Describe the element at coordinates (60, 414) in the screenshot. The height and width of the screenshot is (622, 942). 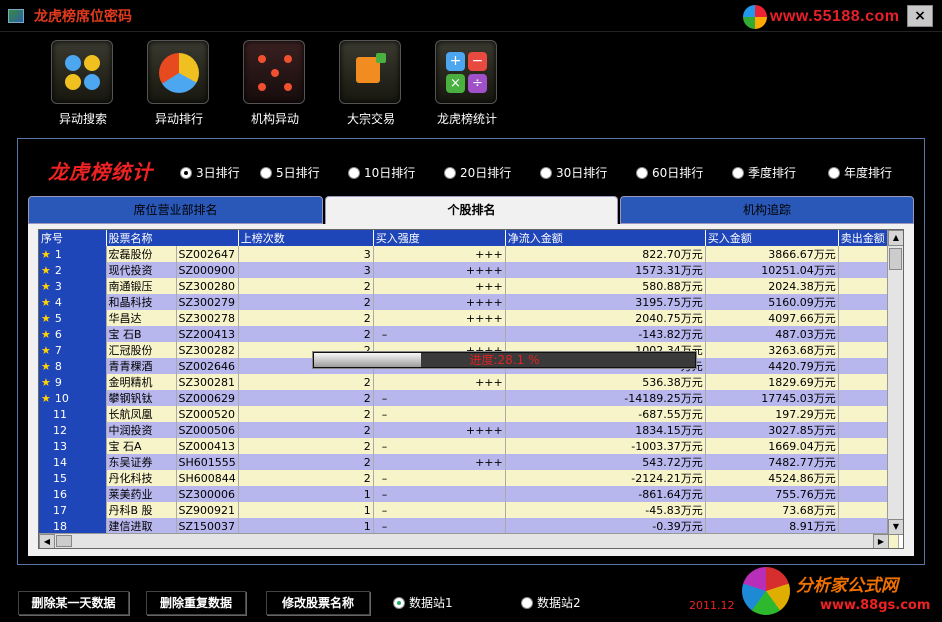
I see `row-index-label: 11` at that location.